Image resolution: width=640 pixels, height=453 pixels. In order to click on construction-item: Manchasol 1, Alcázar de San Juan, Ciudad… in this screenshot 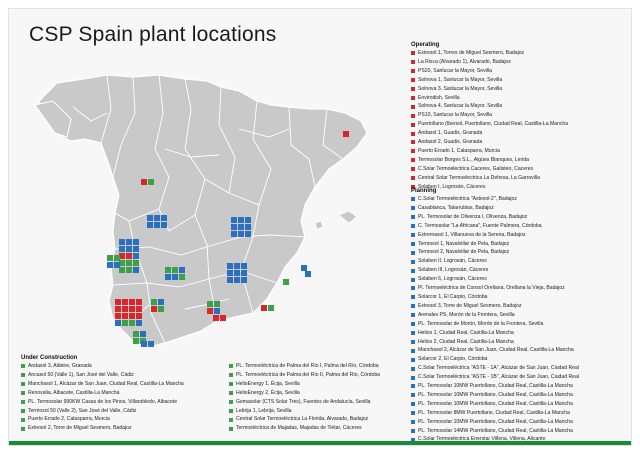, I will do `click(121, 384)`.